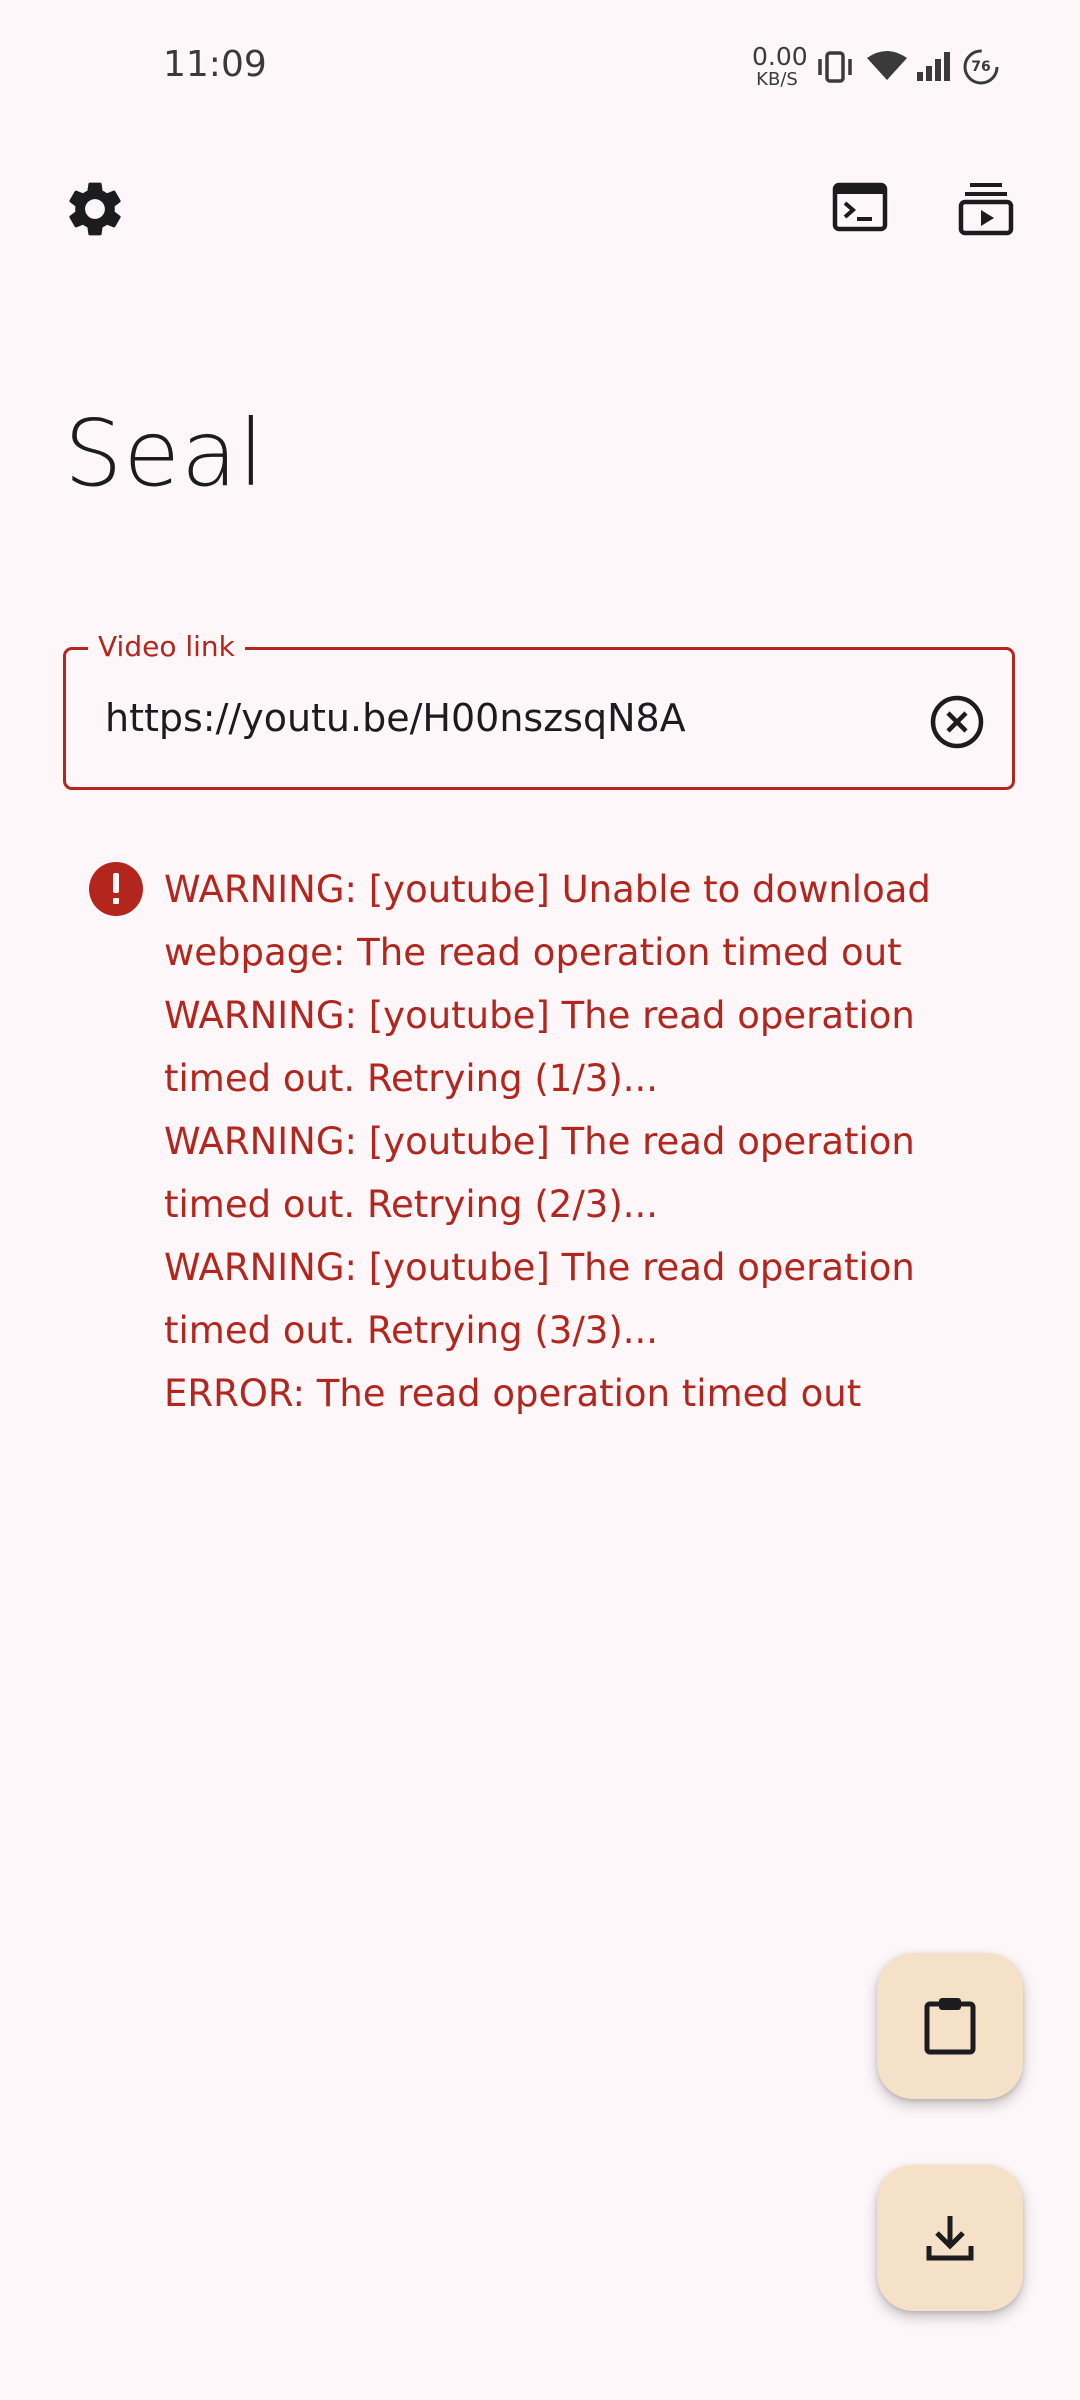 The height and width of the screenshot is (2400, 1080). Describe the element at coordinates (215, 64) in the screenshot. I see `status-time: 11:09` at that location.